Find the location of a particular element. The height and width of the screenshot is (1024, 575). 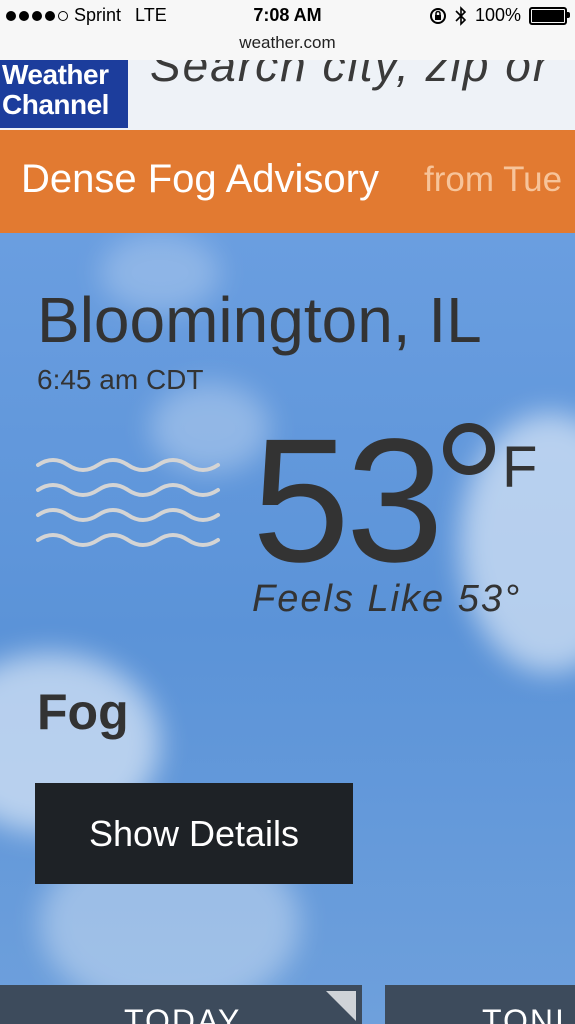

observation-time: 6:45 am CDT is located at coordinates (120, 379).